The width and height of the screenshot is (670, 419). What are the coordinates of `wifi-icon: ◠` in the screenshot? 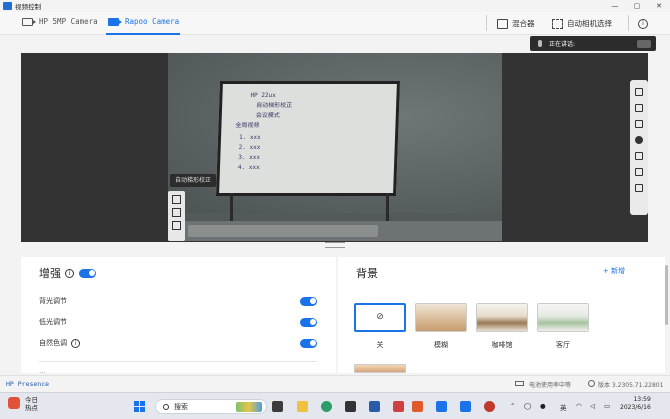 It's located at (579, 406).